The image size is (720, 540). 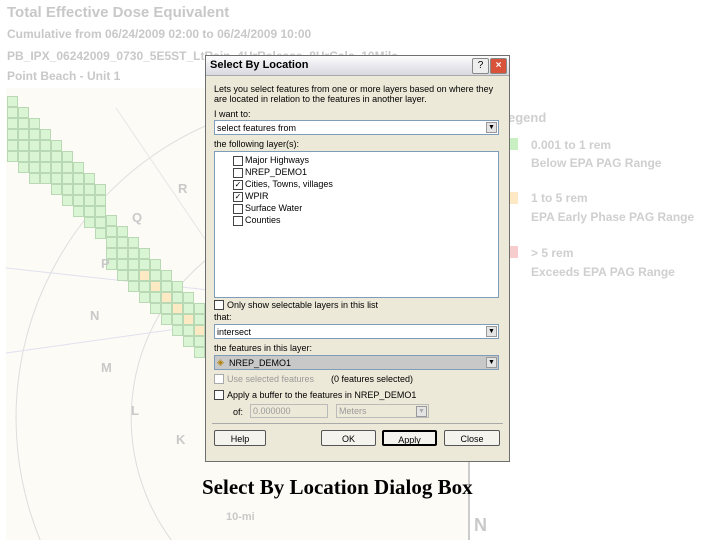 What do you see at coordinates (303, 305) in the screenshot?
I see `only-selectable-label: Only show selectable layers in this list` at bounding box center [303, 305].